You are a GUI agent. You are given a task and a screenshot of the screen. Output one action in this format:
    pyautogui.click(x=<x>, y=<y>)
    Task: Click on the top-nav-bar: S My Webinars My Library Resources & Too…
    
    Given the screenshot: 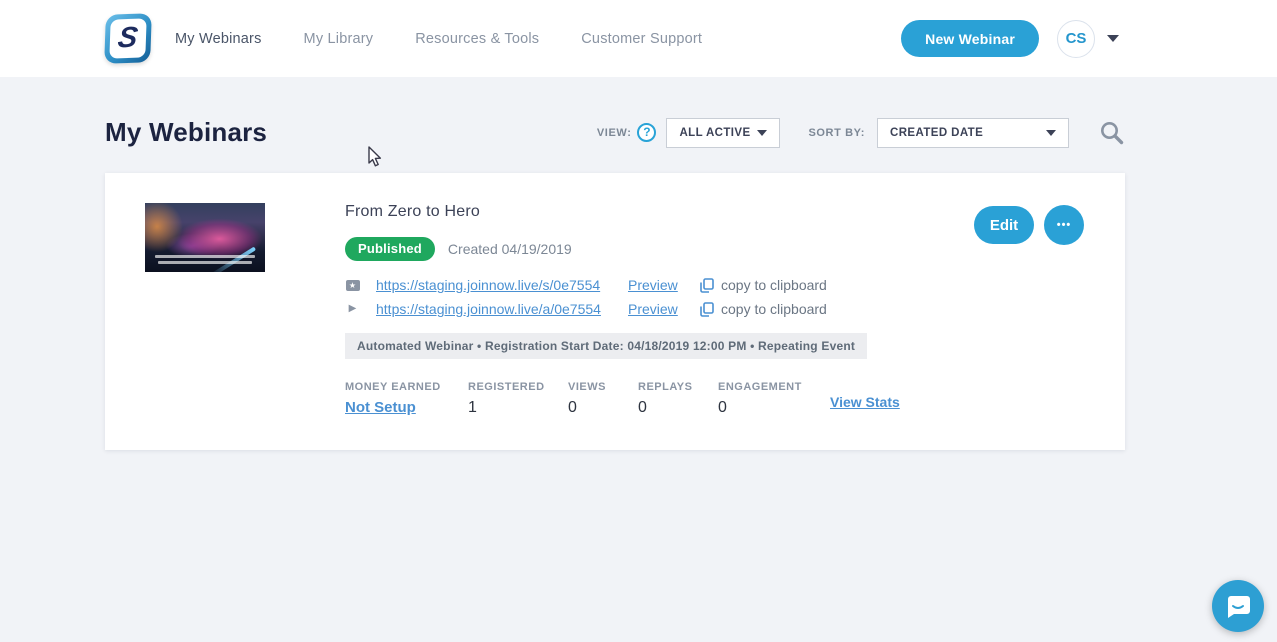 What is the action you would take?
    pyautogui.click(x=638, y=38)
    